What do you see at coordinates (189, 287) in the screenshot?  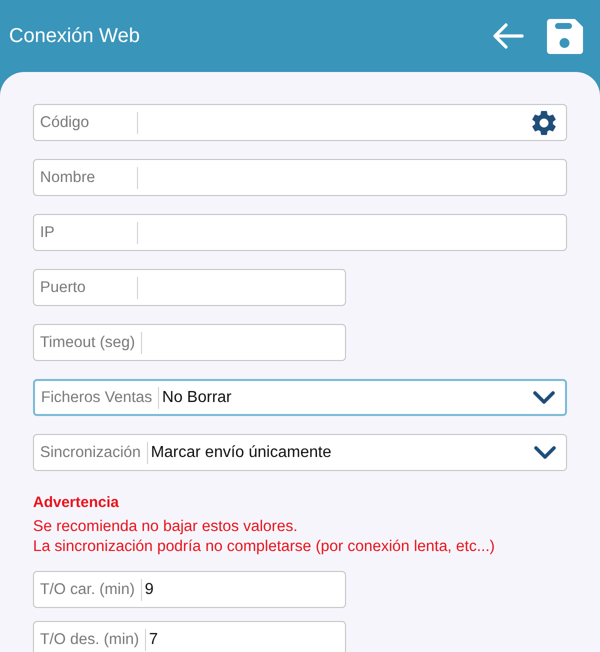 I see `input-field: Puerto` at bounding box center [189, 287].